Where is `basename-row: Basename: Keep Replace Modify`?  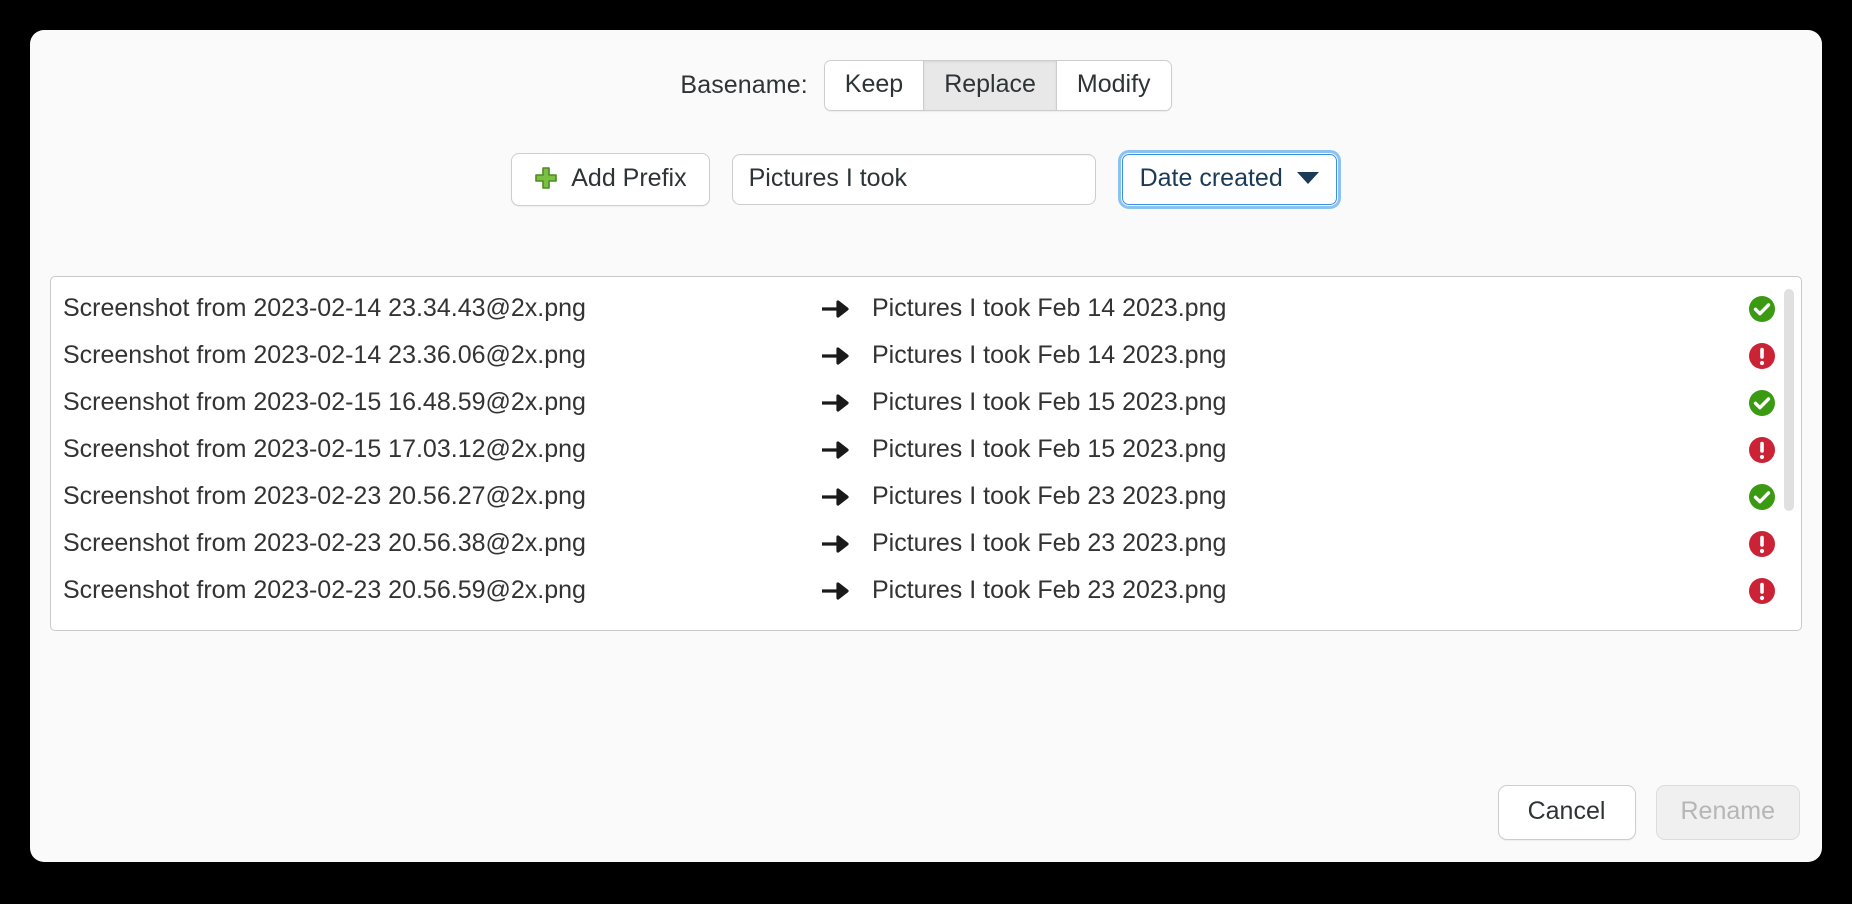
basename-row: Basename: Keep Replace Modify is located at coordinates (926, 85).